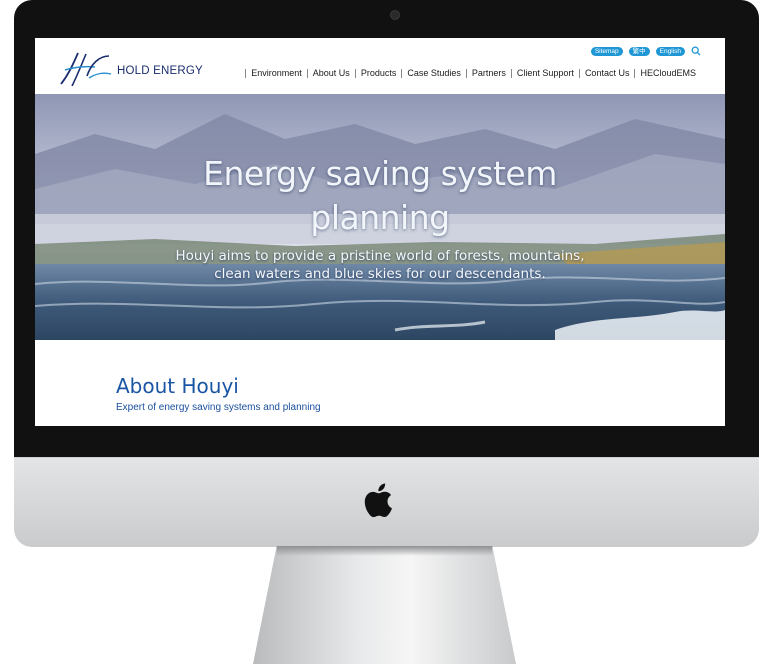 This screenshot has height=664, width=761. I want to click on site-logo: HOLD ENERGY, so click(149, 68).